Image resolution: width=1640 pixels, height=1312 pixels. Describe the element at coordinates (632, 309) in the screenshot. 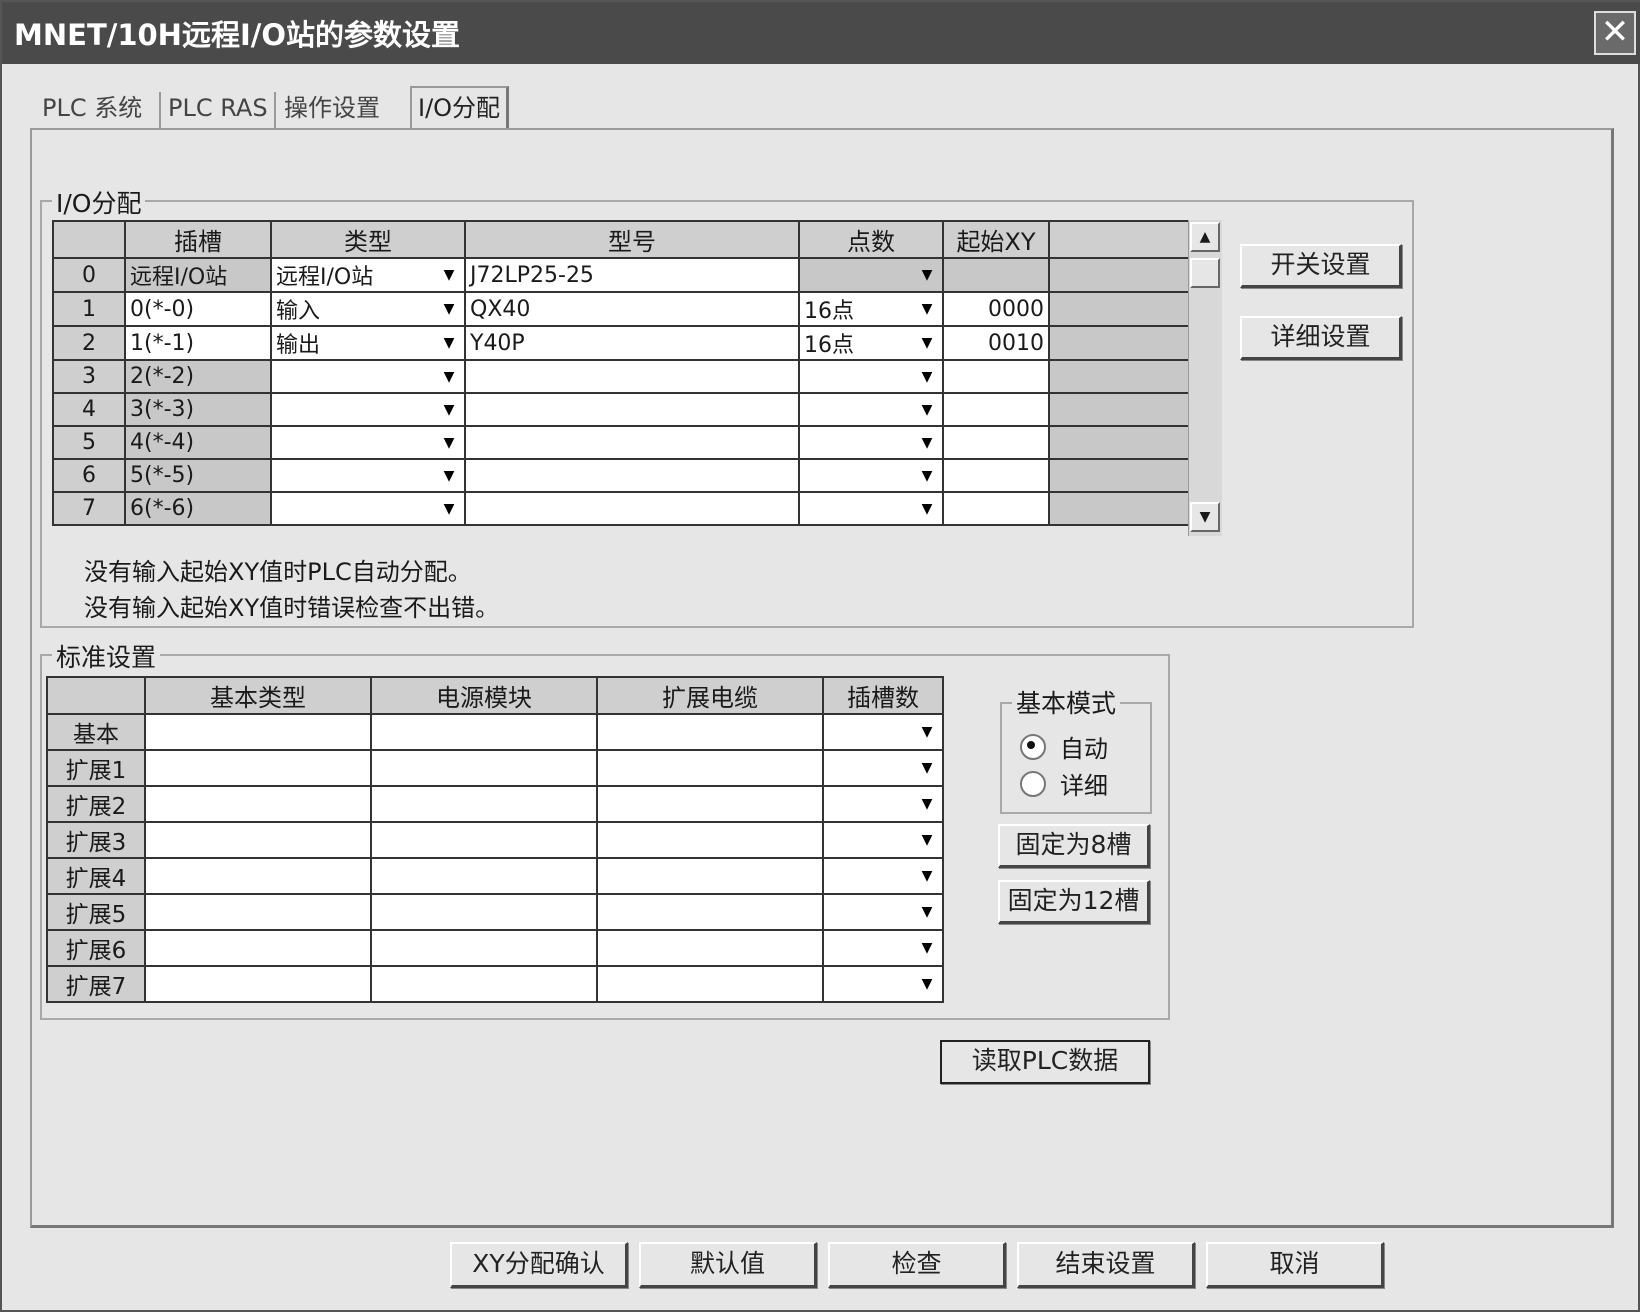

I see `model-cell: QX40` at that location.